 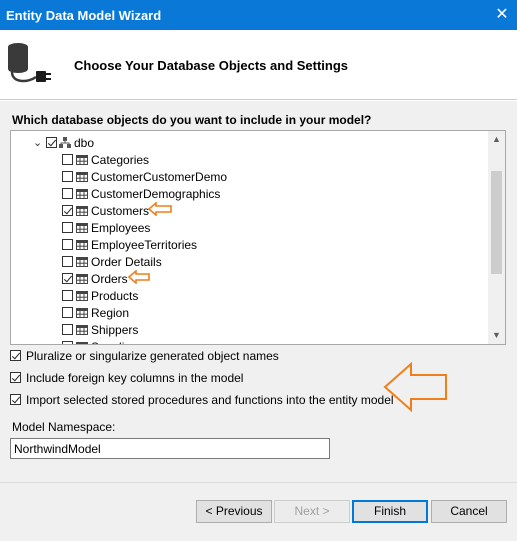 I want to click on tree-item: Categories, so click(x=249, y=160).